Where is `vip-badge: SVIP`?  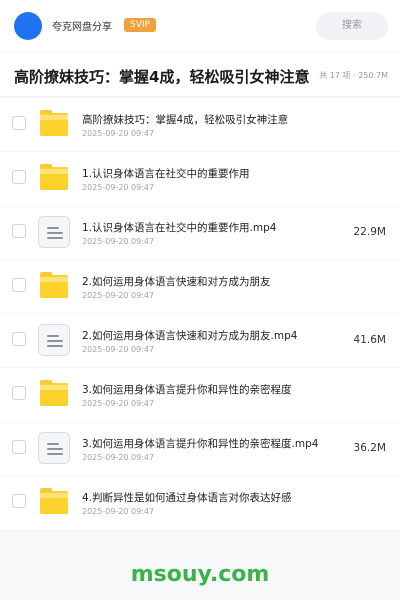 vip-badge: SVIP is located at coordinates (140, 25).